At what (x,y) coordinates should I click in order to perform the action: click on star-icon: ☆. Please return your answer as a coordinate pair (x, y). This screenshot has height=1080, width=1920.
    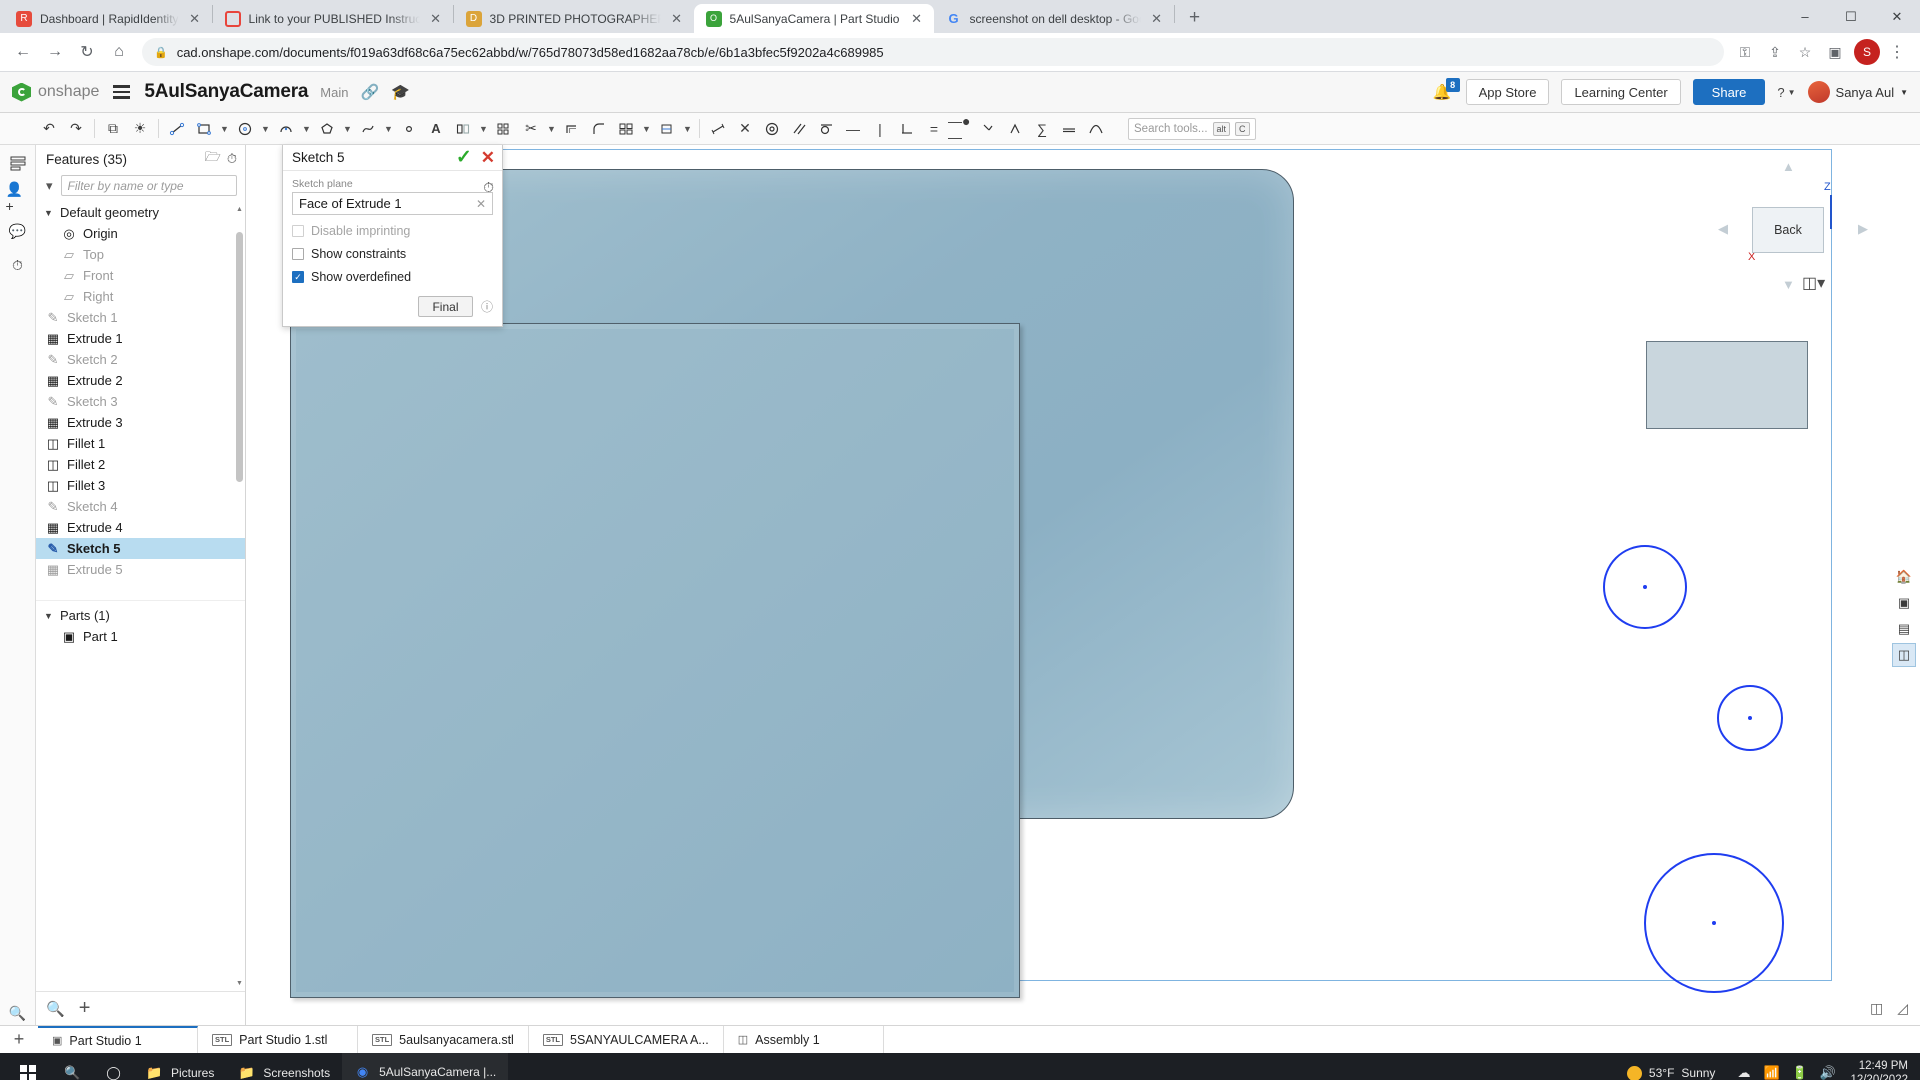
    Looking at the image, I should click on (1805, 52).